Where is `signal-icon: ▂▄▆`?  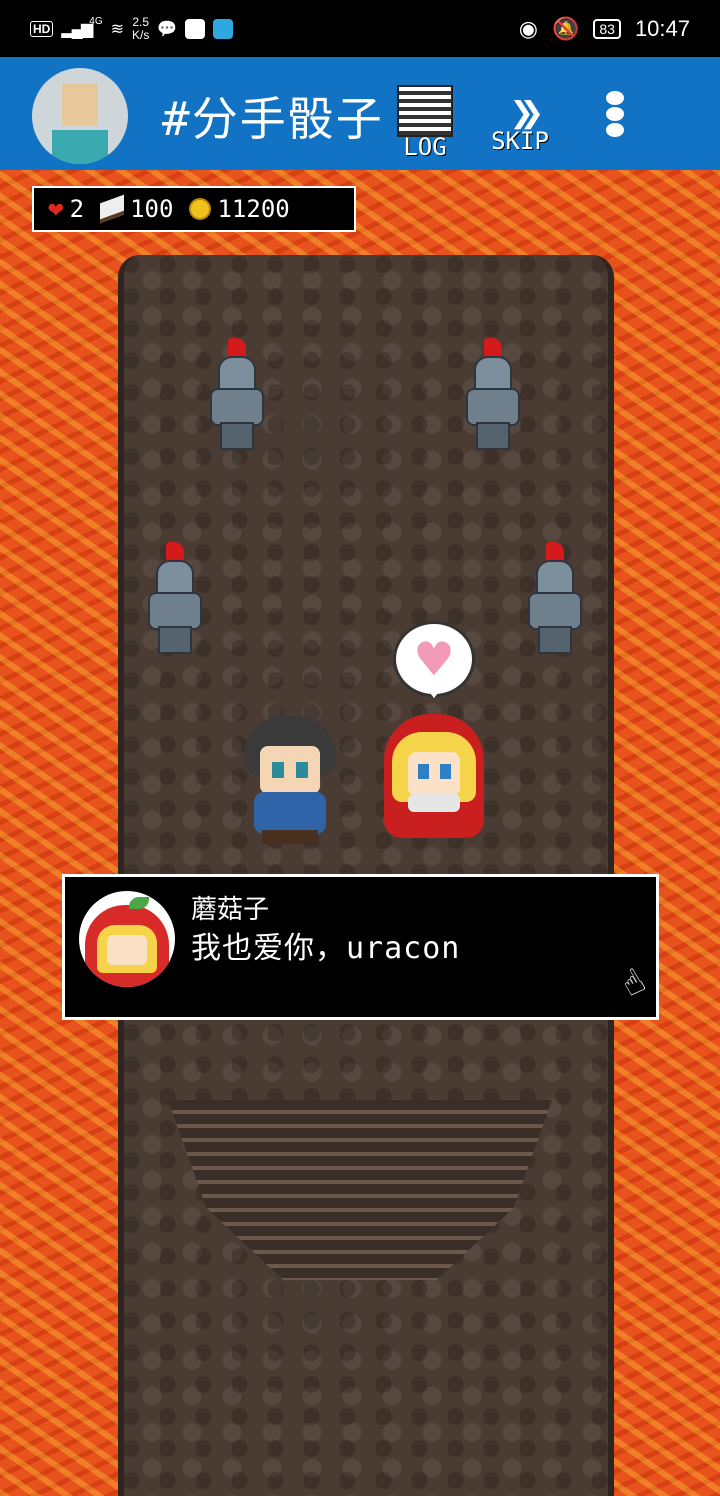 signal-icon: ▂▄▆ is located at coordinates (77, 29).